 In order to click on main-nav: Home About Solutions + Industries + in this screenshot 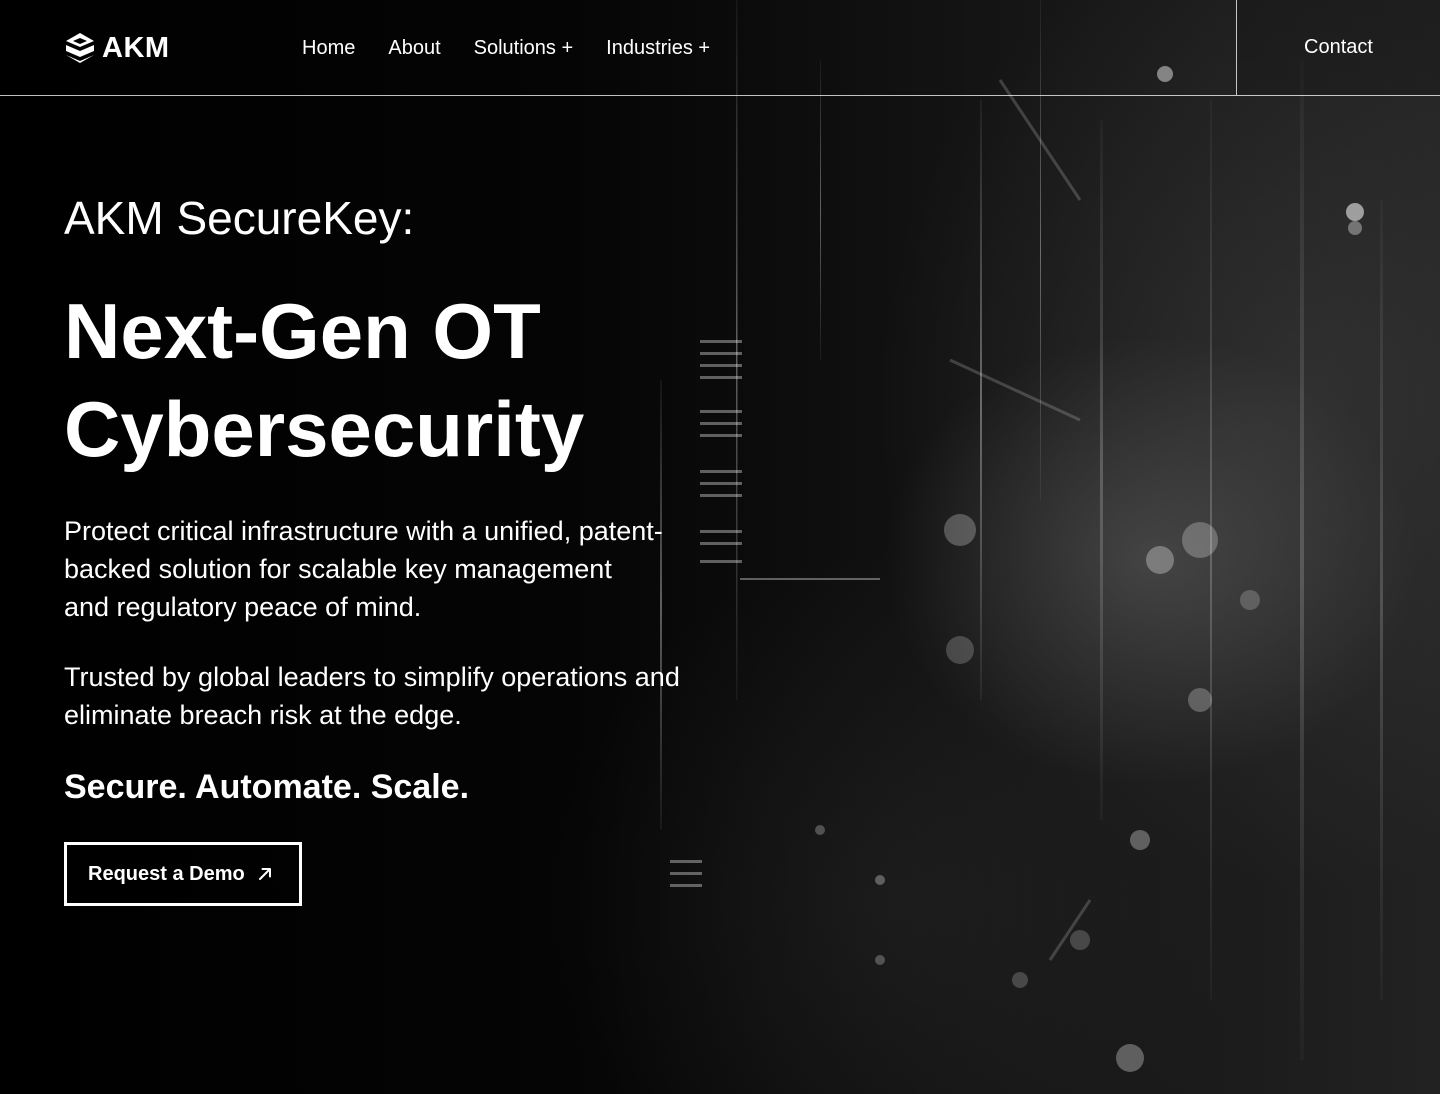, I will do `click(506, 48)`.